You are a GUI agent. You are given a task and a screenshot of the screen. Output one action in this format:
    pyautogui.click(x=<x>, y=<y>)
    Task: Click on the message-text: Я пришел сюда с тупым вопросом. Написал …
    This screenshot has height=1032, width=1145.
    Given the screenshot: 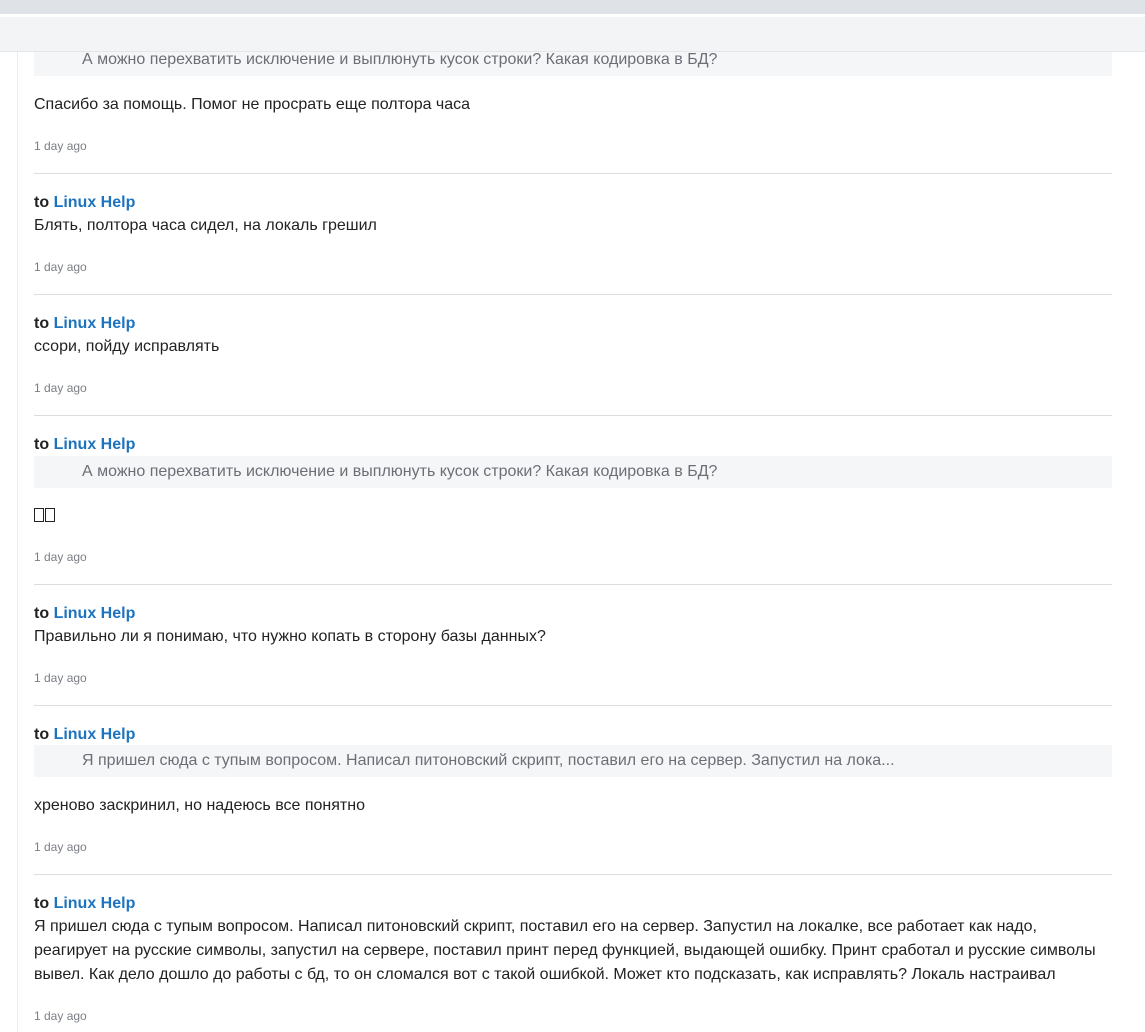 What is the action you would take?
    pyautogui.click(x=565, y=950)
    